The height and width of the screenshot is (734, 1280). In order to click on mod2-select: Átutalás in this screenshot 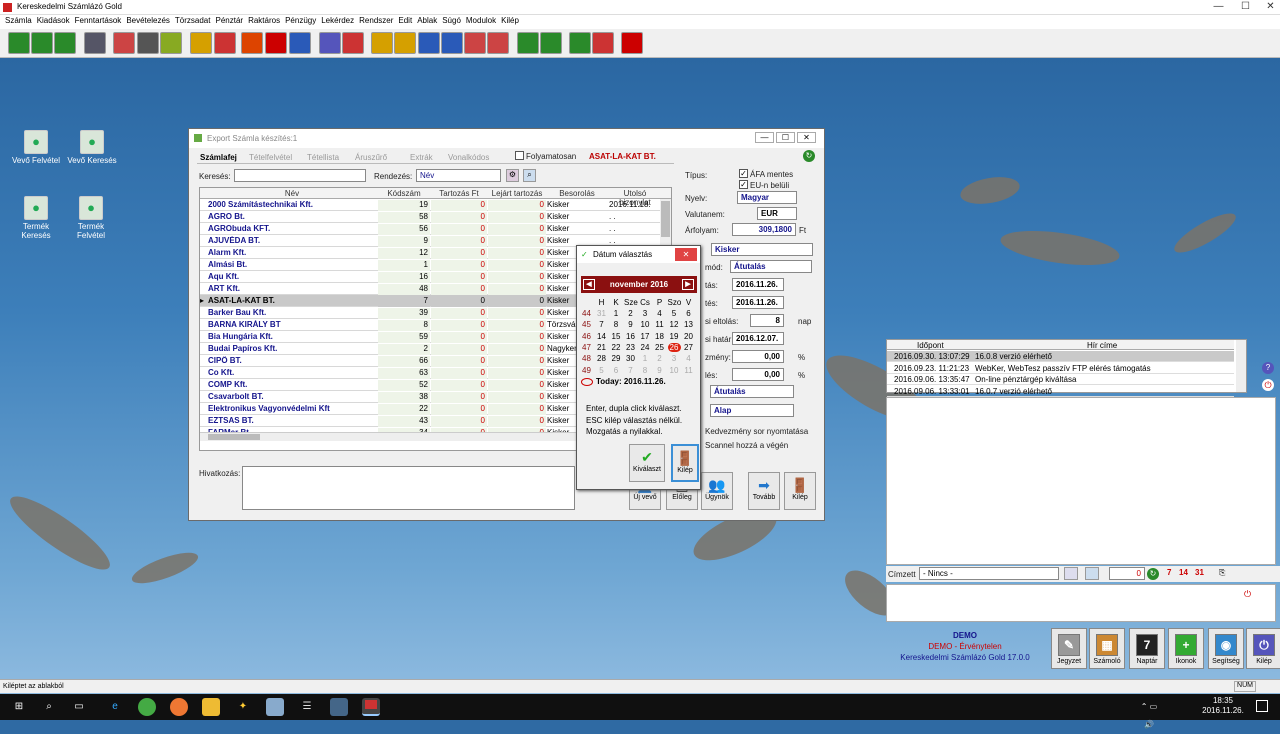, I will do `click(752, 391)`.